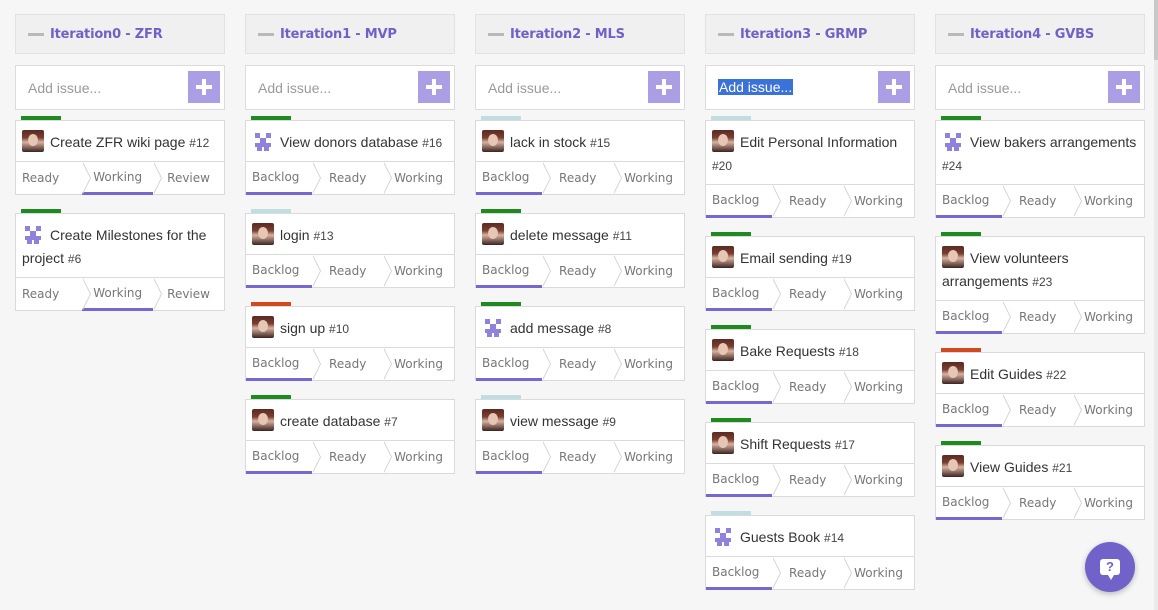  What do you see at coordinates (1040, 387) in the screenshot?
I see `issue-card: Edit Guides #22 Backlog Ready Working` at bounding box center [1040, 387].